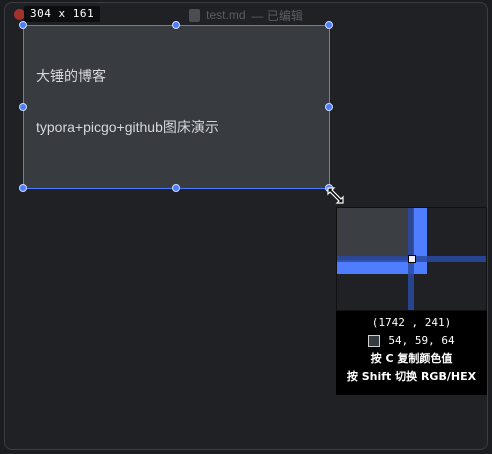 The width and height of the screenshot is (492, 454). I want to click on magnified-selection-fill, so click(375, 234).